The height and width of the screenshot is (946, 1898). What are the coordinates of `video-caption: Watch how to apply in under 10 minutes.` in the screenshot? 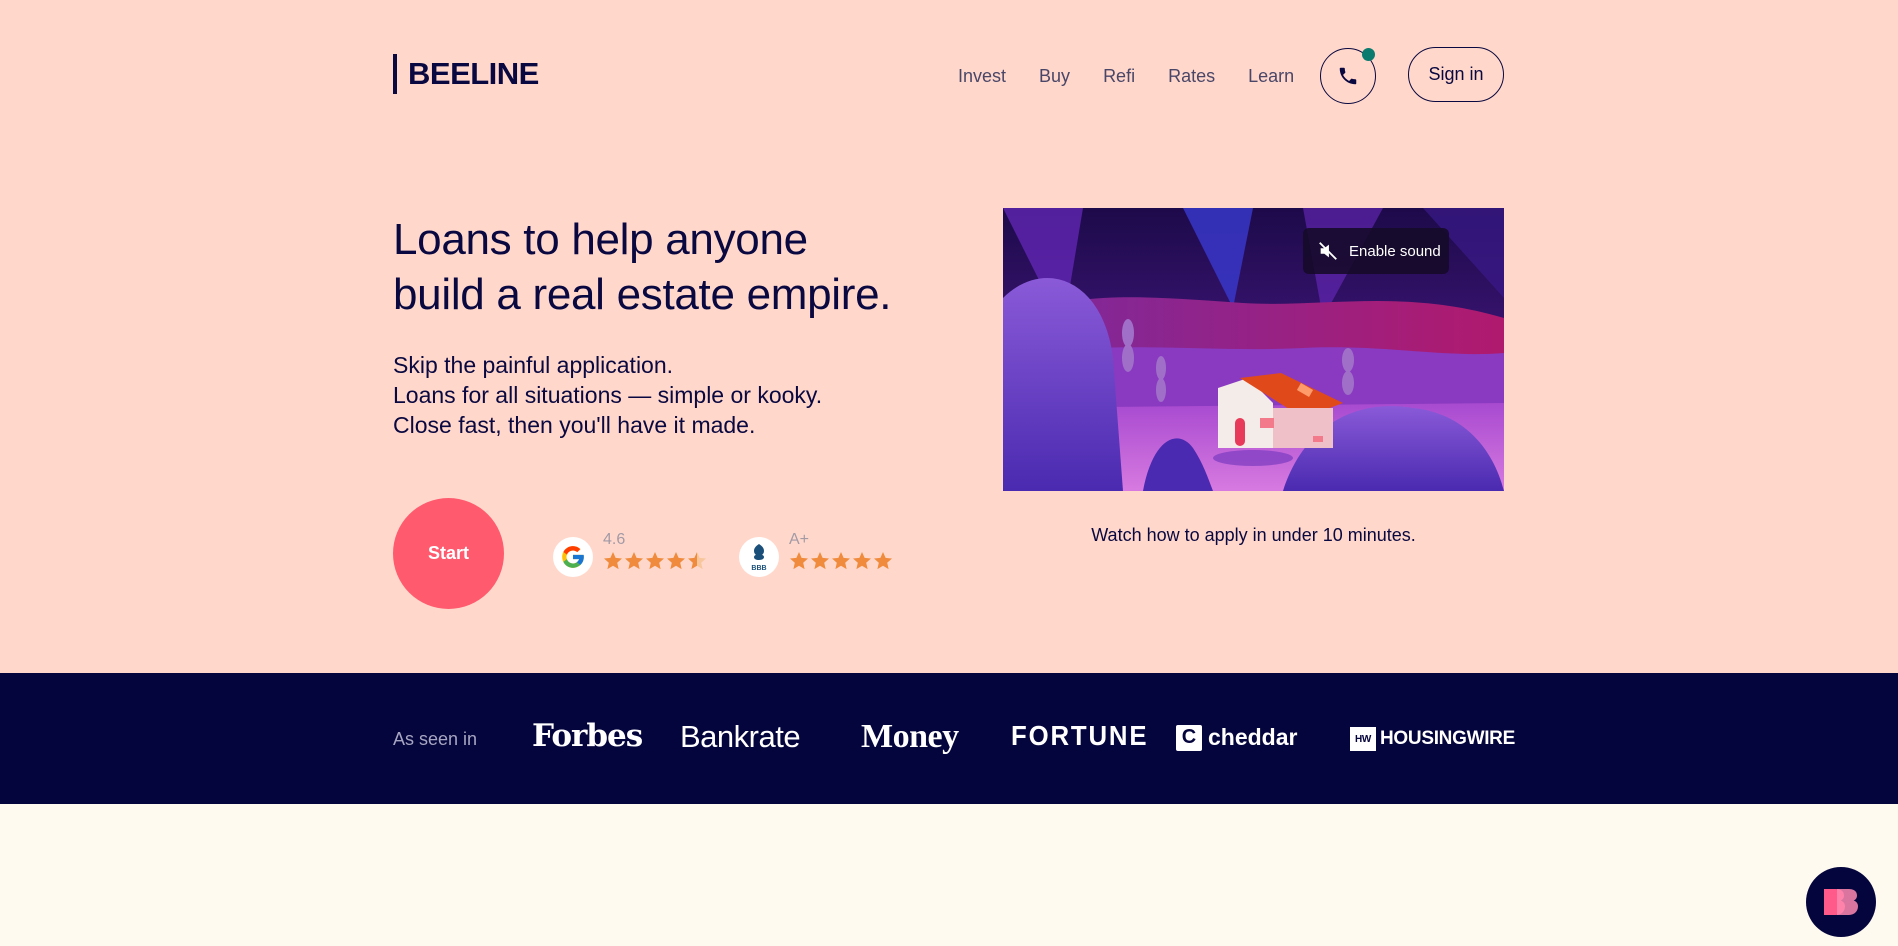 It's located at (1253, 535).